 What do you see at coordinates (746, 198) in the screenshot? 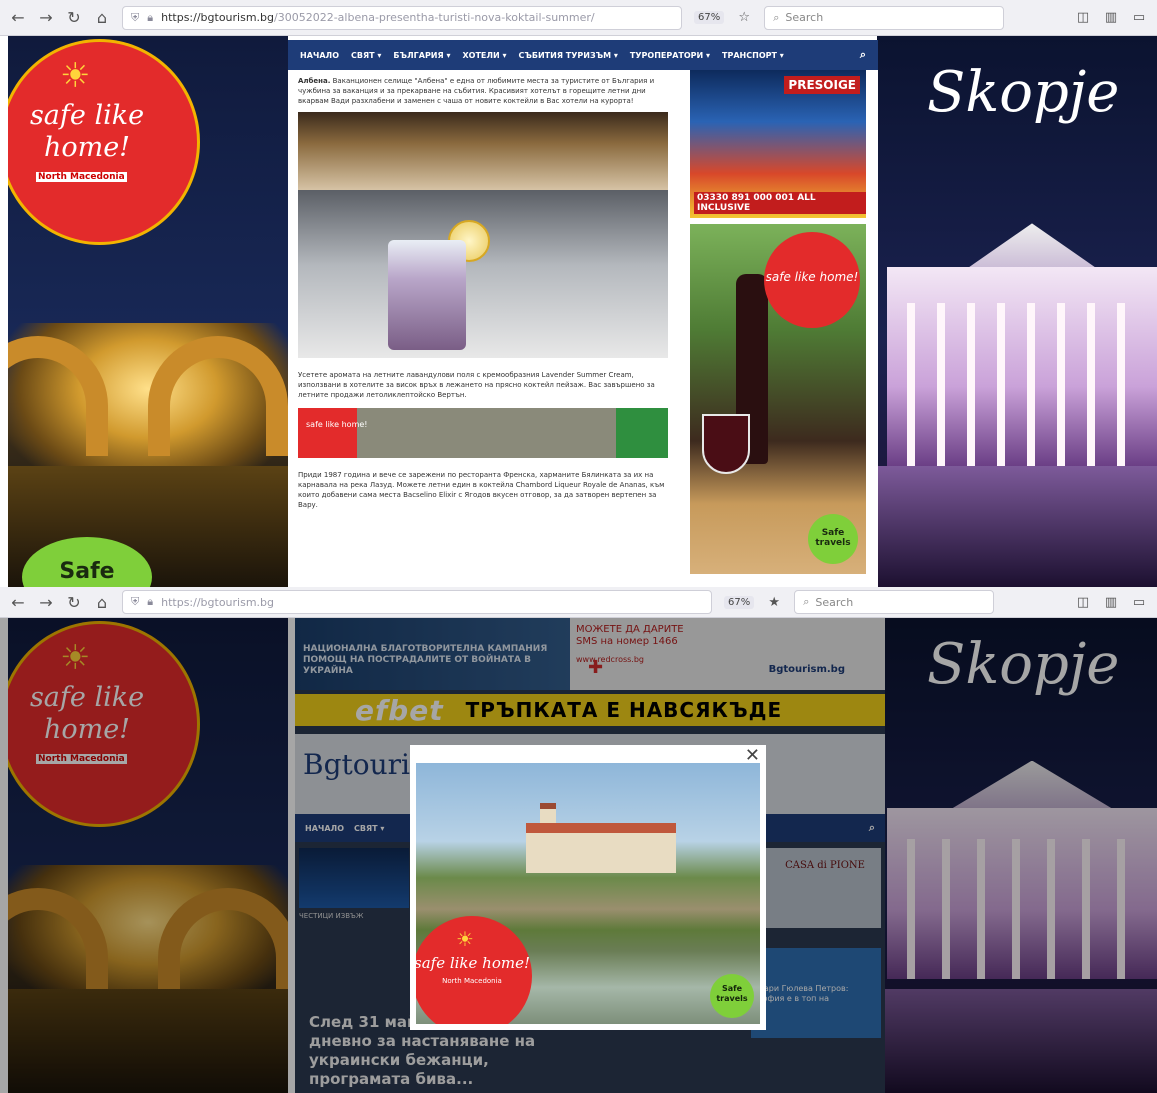
I see `presoige-phone: 03330 891 000 001` at bounding box center [746, 198].